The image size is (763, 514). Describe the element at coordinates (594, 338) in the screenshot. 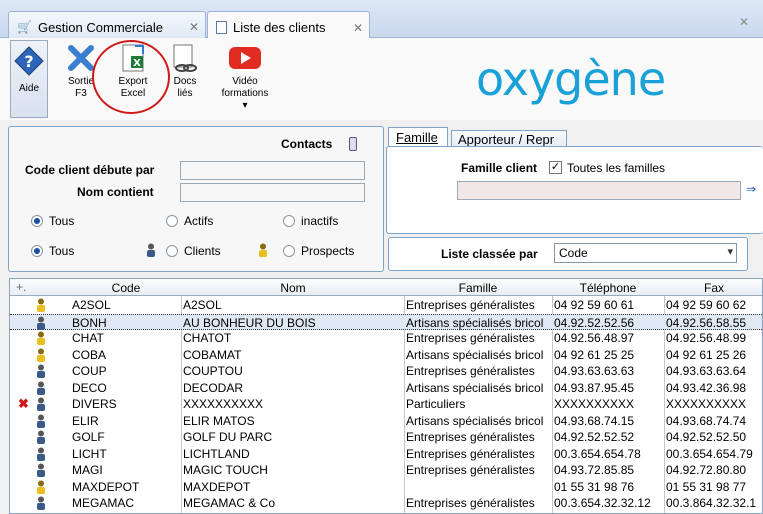

I see `cell-telephone: 04.92.56.48.97` at that location.